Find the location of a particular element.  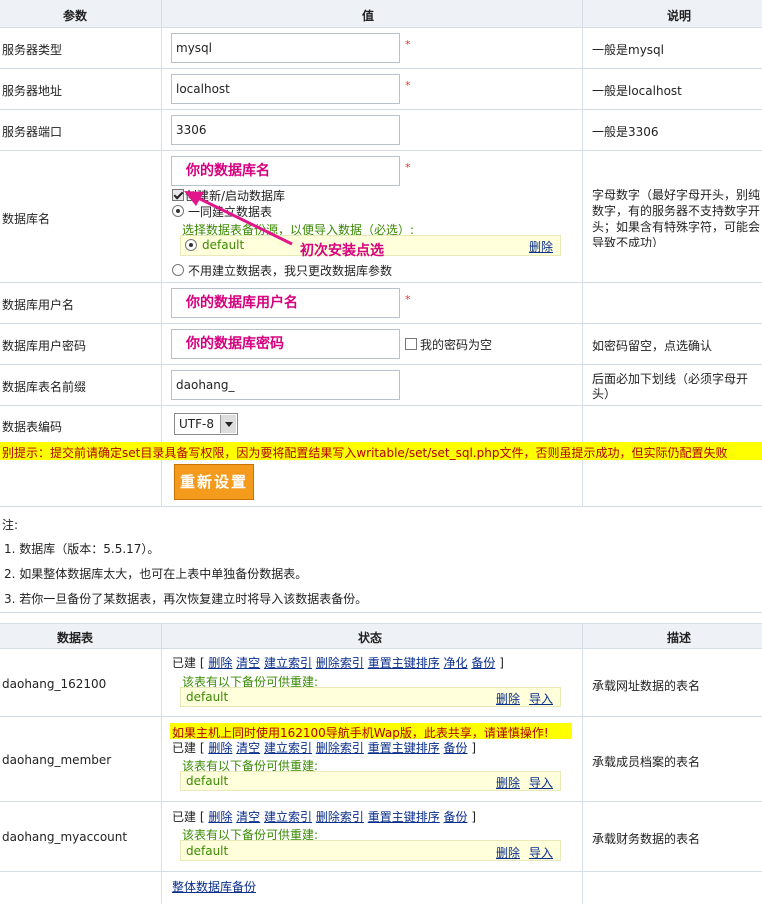

header-param: 参数 is located at coordinates (75, 16).